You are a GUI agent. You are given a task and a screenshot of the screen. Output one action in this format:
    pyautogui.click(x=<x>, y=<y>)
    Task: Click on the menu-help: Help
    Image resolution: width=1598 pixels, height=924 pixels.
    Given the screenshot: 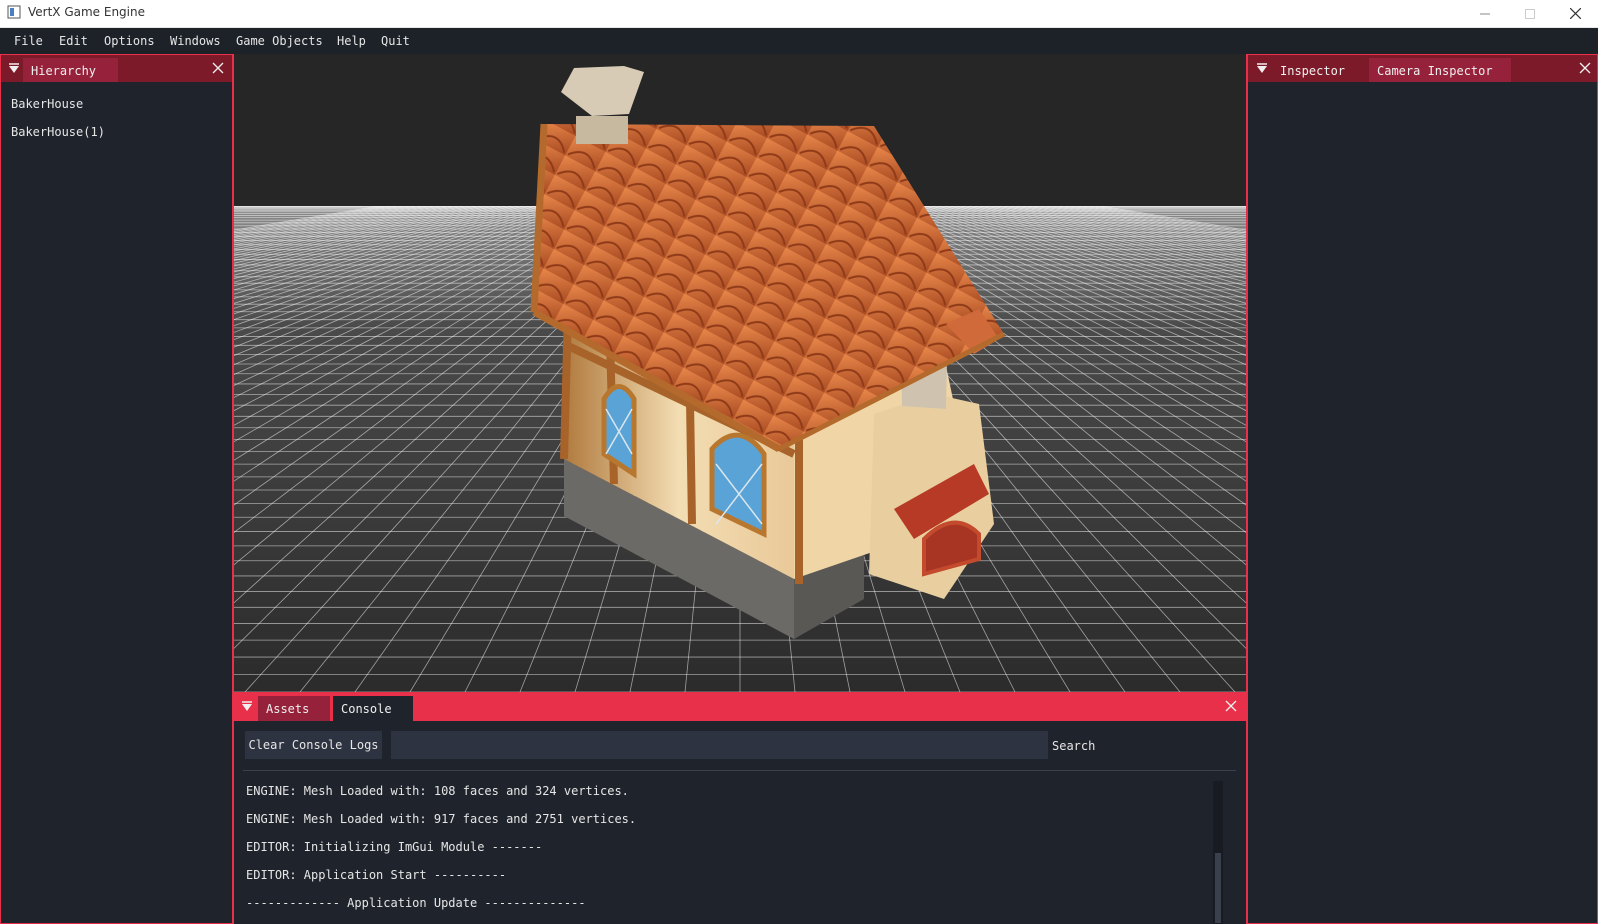 What is the action you would take?
    pyautogui.click(x=351, y=41)
    